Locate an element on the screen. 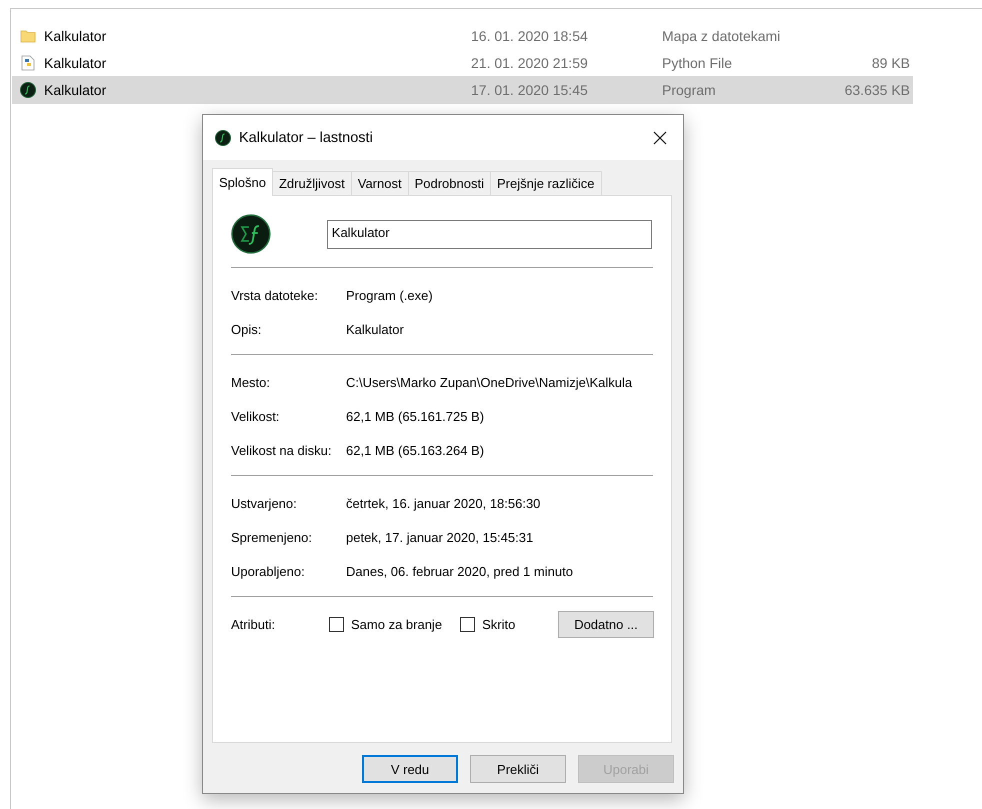  property-value: 62,1 MB (65.163.264 B) is located at coordinates (415, 450).